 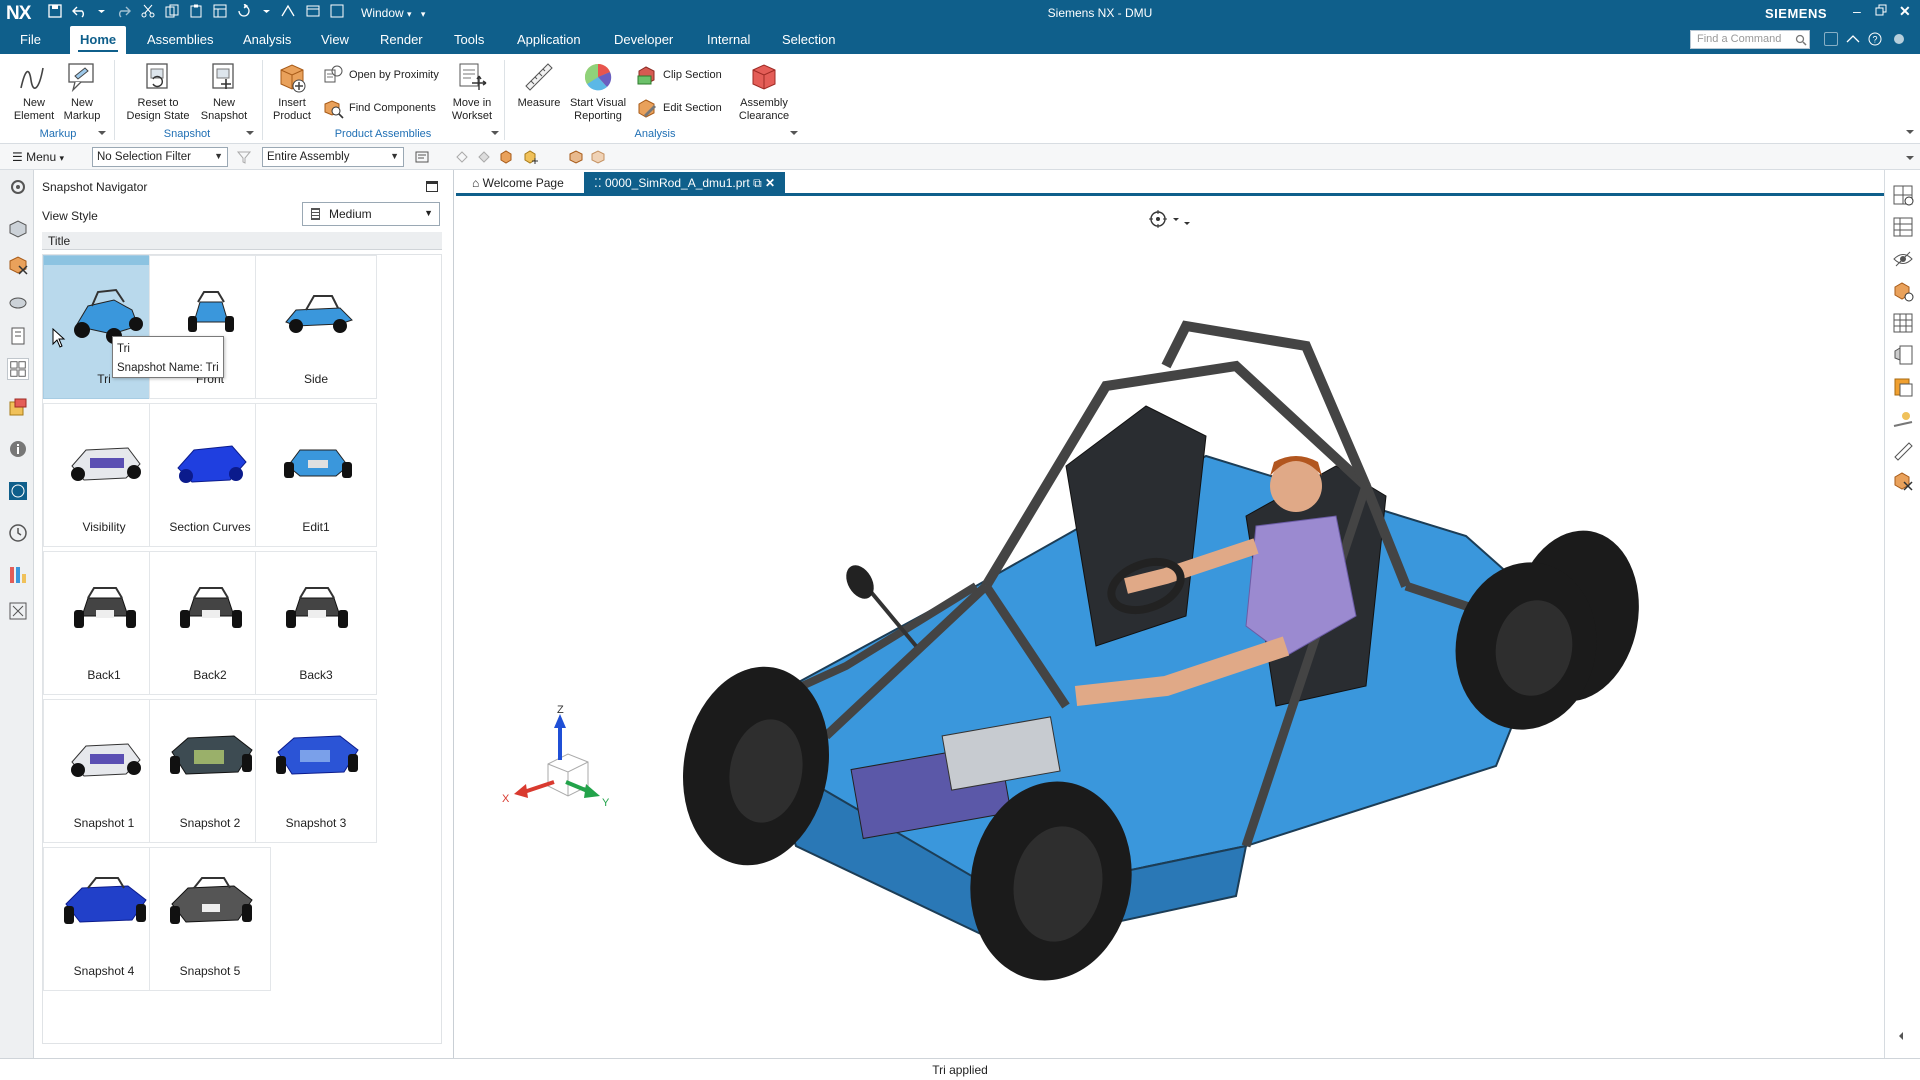 I want to click on tab-internal: Internal, so click(x=728, y=40).